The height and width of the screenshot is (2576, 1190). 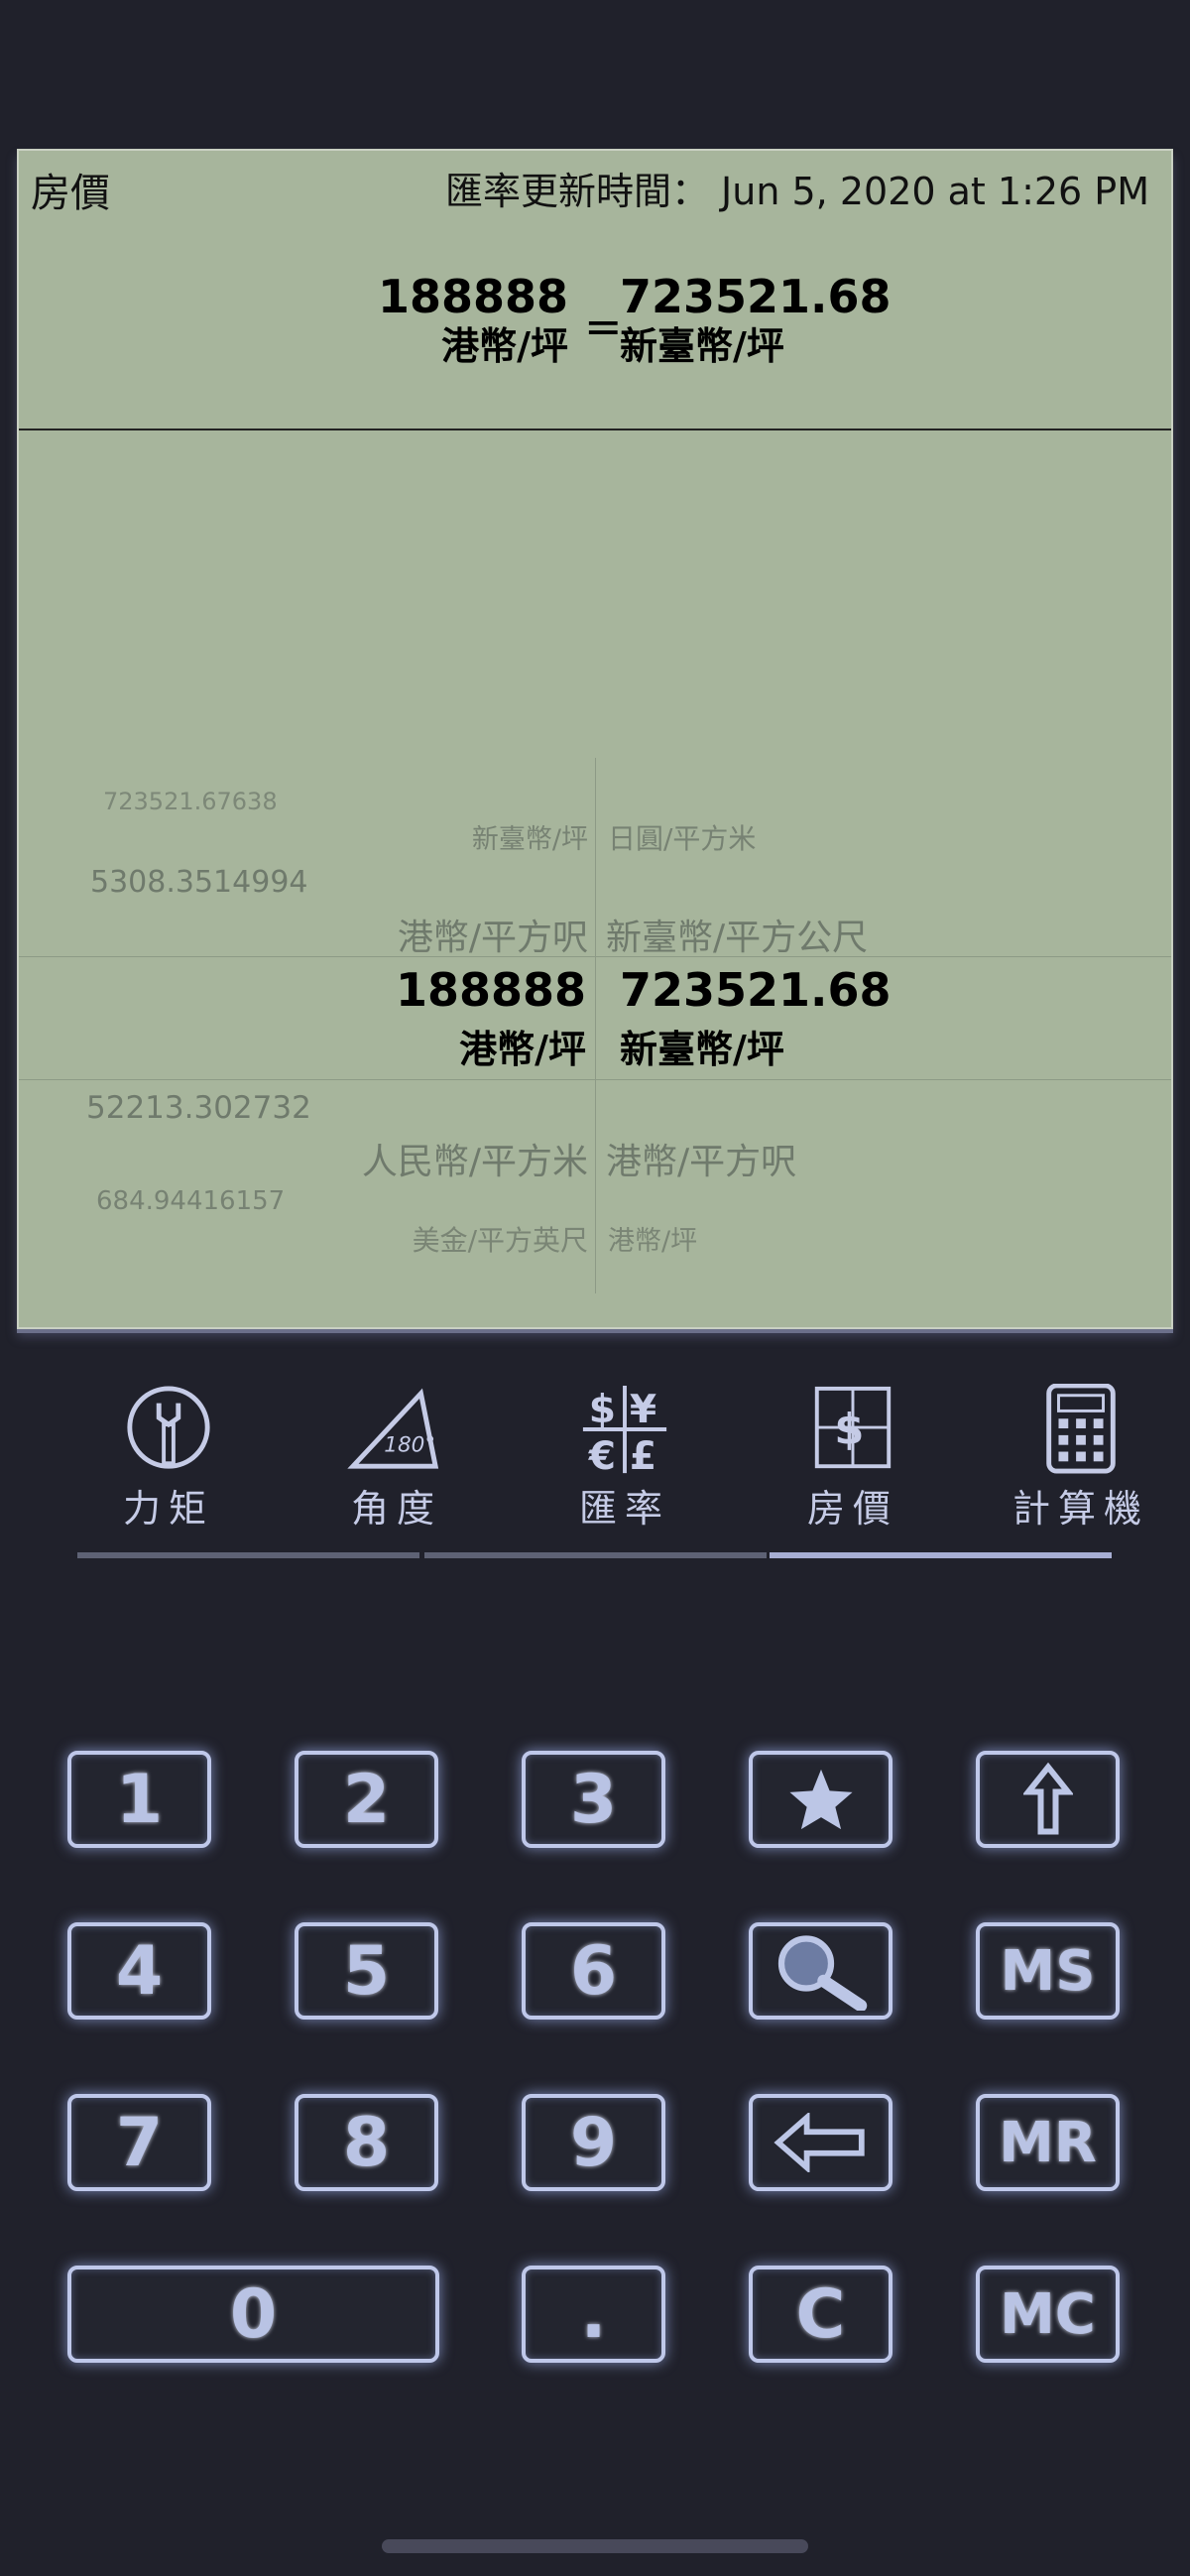 I want to click on key-4: 4, so click(x=139, y=1971).